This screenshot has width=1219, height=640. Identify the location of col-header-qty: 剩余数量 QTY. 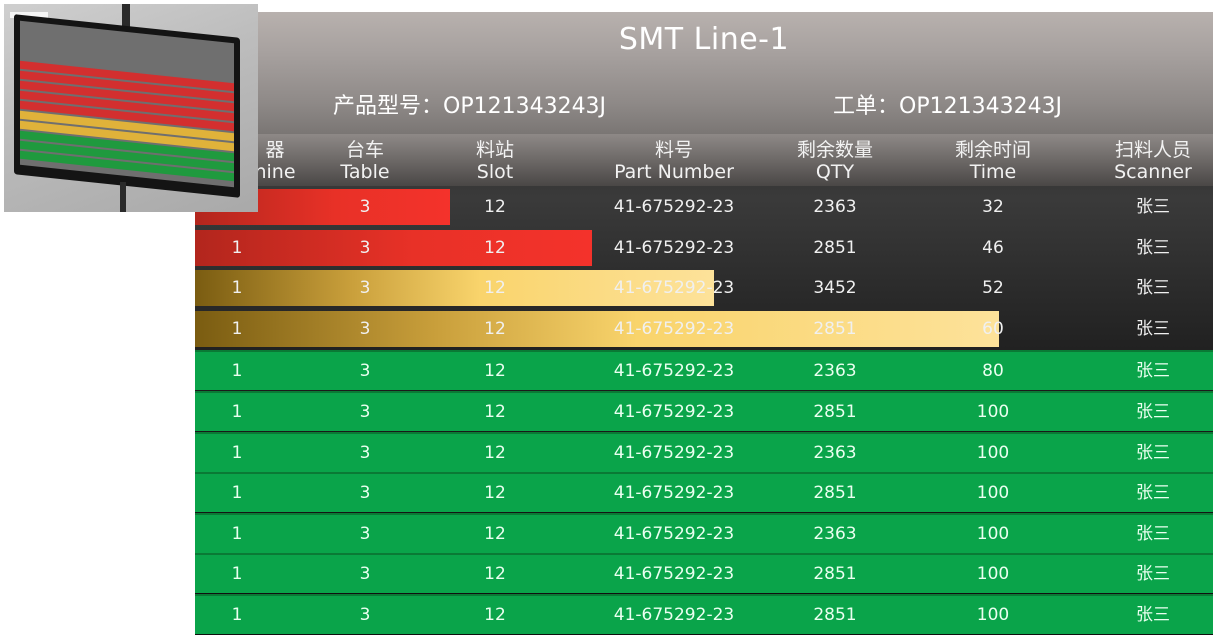
(834, 161).